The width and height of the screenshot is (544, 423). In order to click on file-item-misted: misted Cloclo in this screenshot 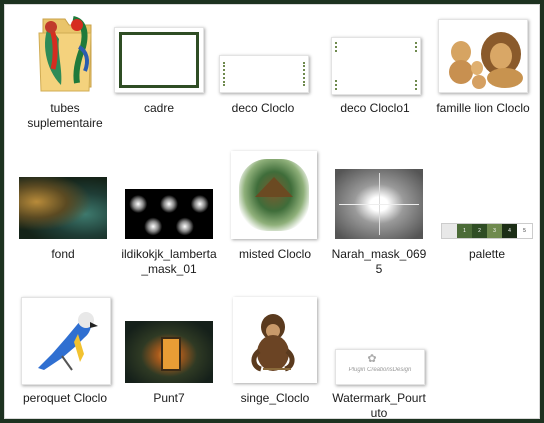, I will do `click(275, 205)`.